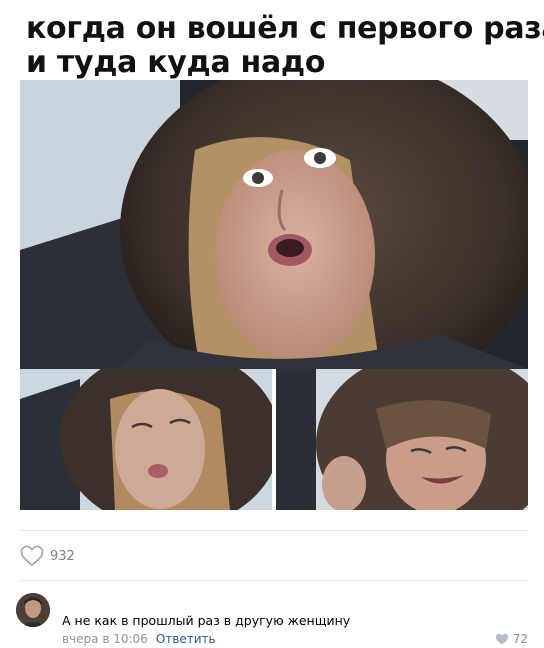  Describe the element at coordinates (186, 639) in the screenshot. I see `reply-link: Ответить` at that location.